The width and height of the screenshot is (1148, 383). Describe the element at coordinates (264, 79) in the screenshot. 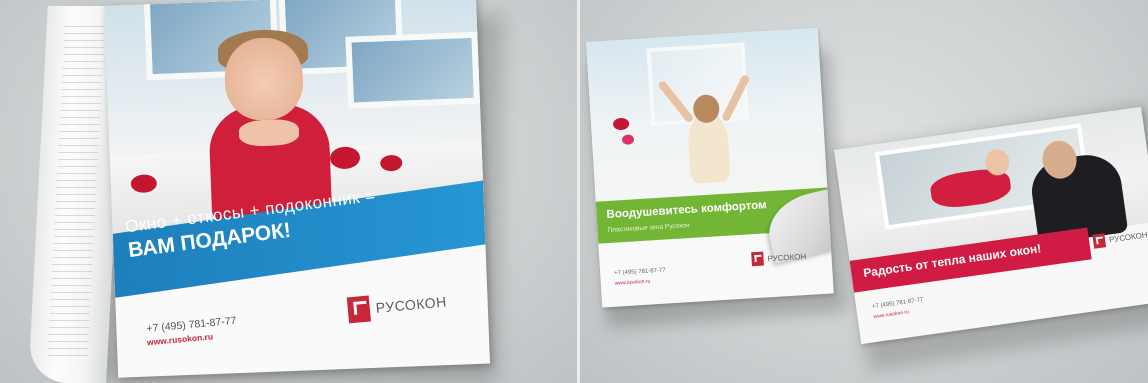

I see `child-face` at that location.